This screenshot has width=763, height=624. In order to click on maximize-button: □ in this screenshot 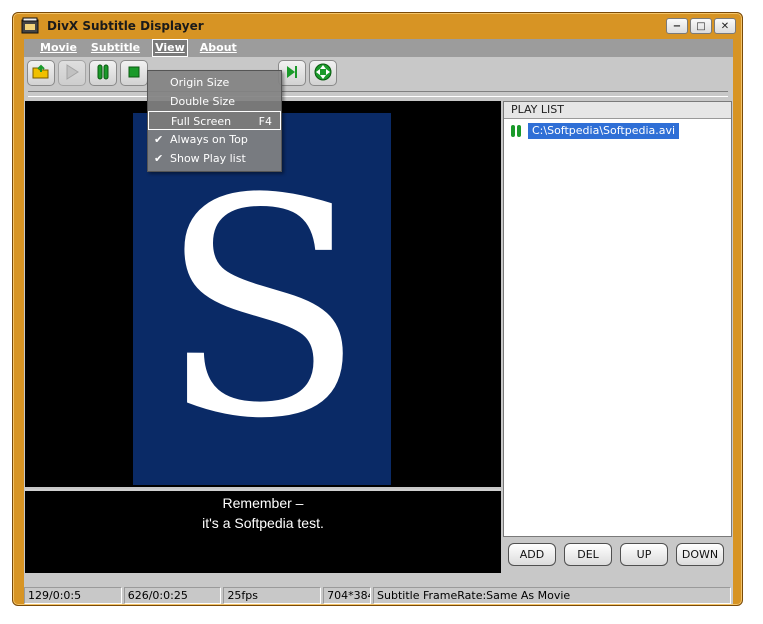, I will do `click(701, 26)`.